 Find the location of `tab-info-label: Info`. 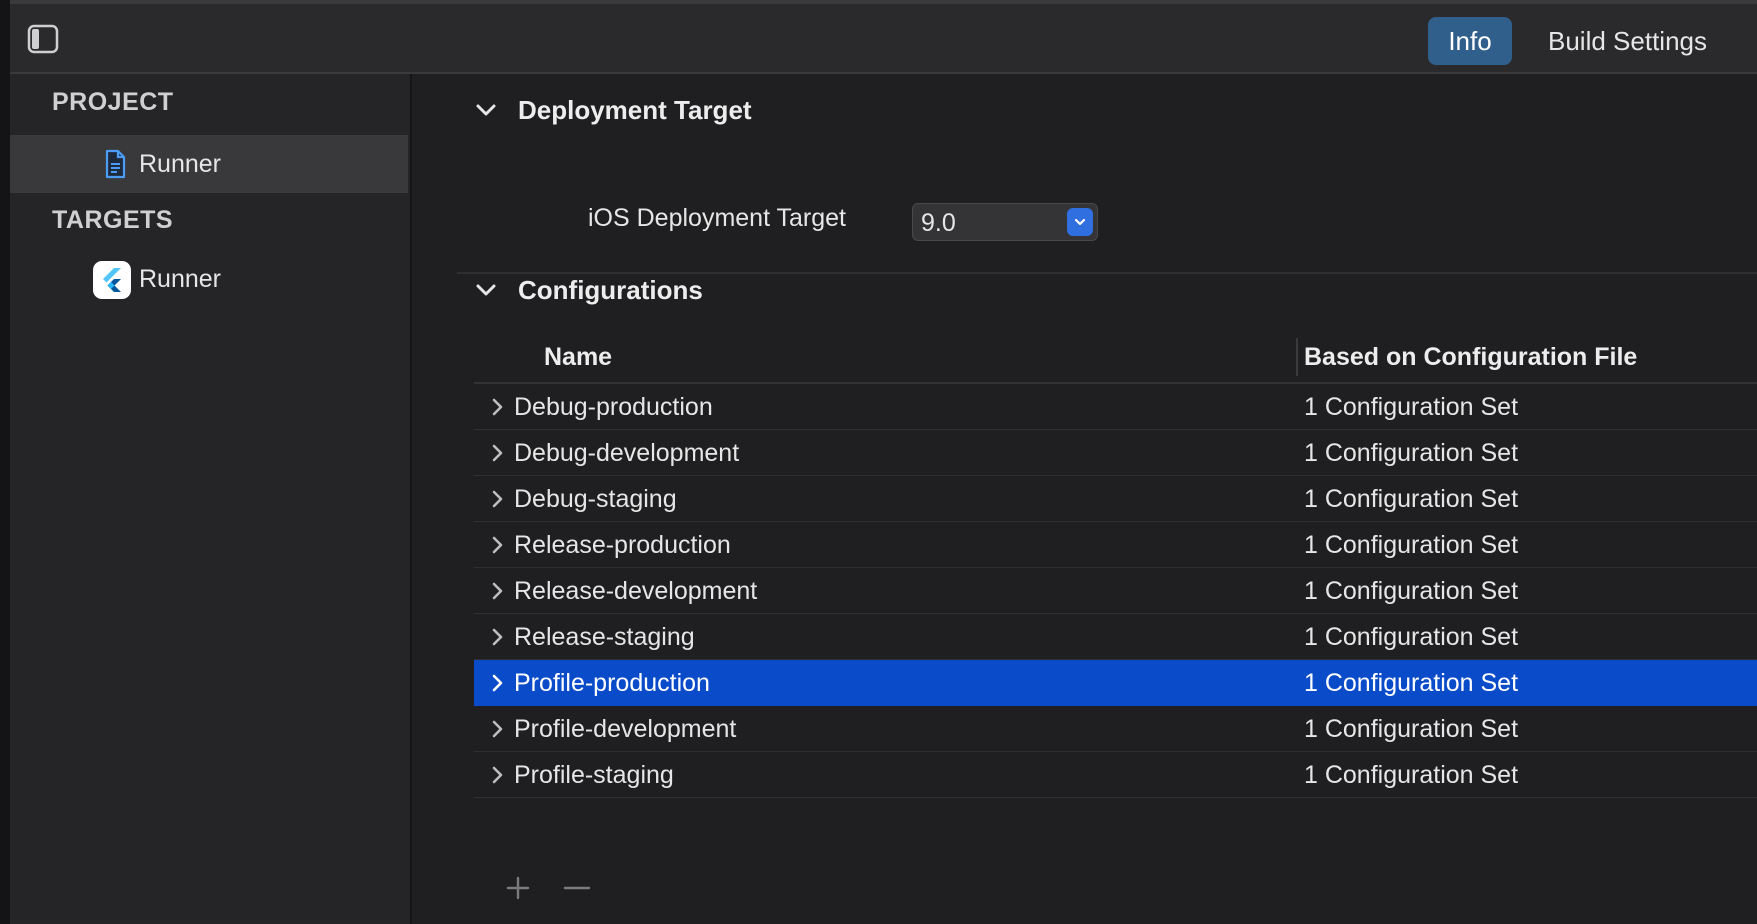

tab-info-label: Info is located at coordinates (1470, 40).